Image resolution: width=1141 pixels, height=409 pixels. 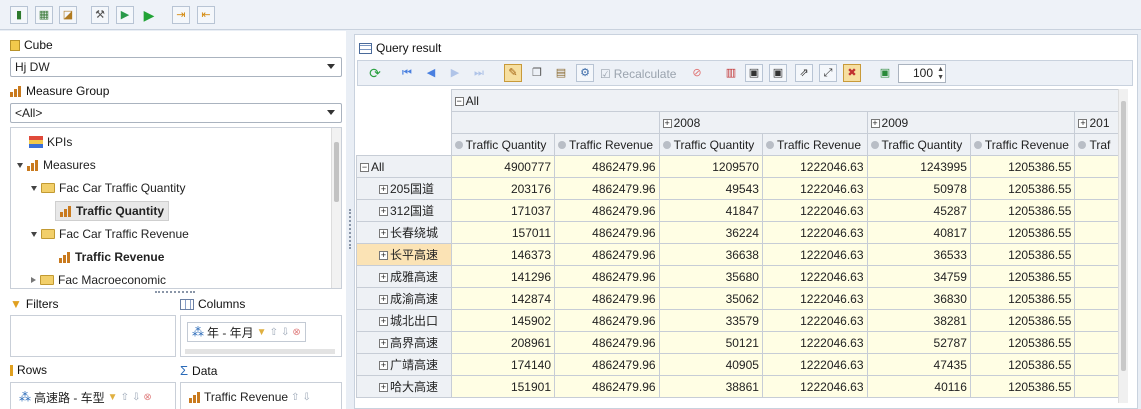 What do you see at coordinates (918, 210) in the screenshot?
I see `value-cell: 45287` at bounding box center [918, 210].